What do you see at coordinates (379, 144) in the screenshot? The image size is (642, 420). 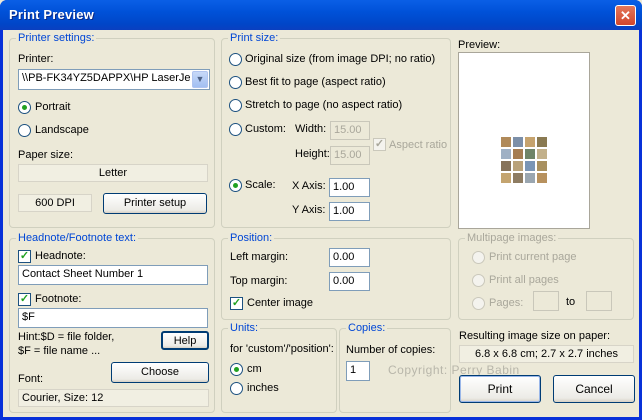 I see `aspect-ratio-checkbox: ✓` at bounding box center [379, 144].